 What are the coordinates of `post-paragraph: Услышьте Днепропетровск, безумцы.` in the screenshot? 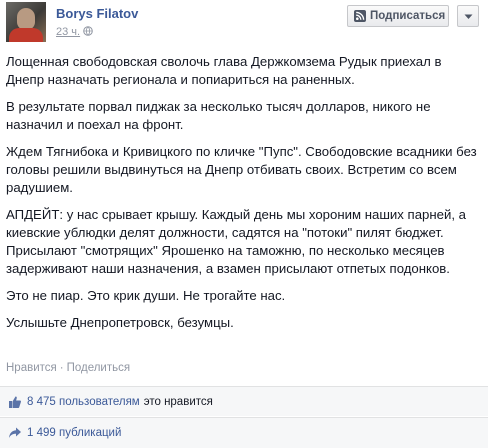 It's located at (120, 322).